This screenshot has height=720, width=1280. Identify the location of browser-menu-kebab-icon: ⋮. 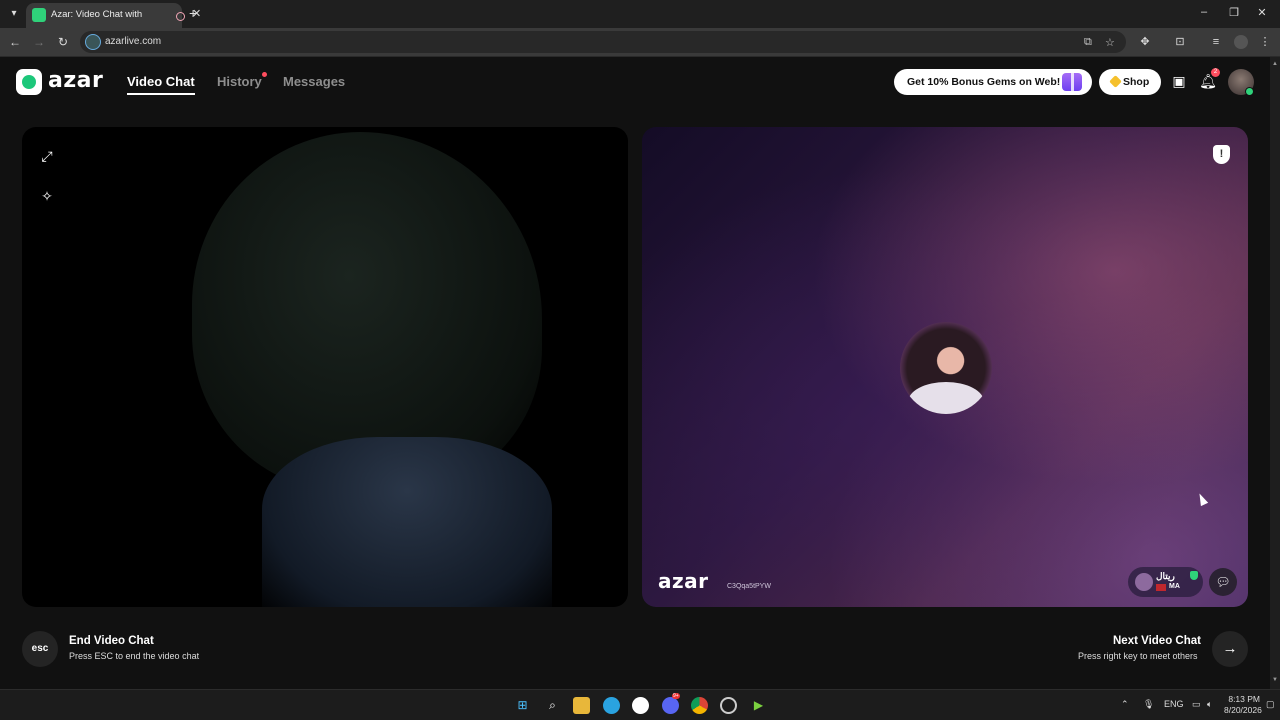
(1265, 42).